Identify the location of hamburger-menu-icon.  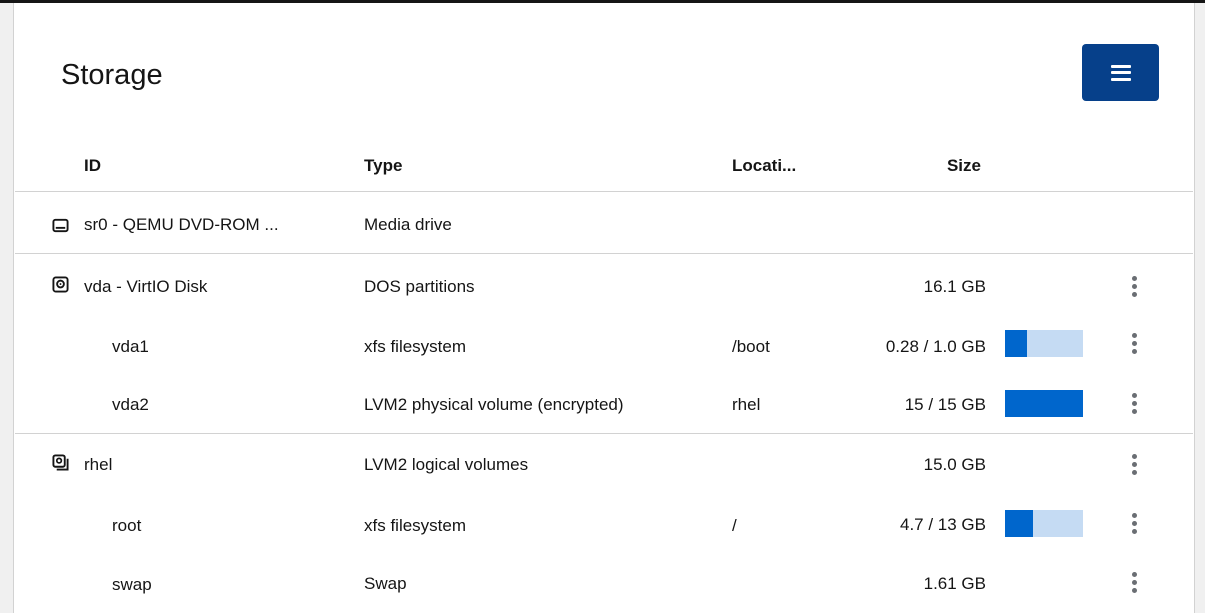
(1120, 72).